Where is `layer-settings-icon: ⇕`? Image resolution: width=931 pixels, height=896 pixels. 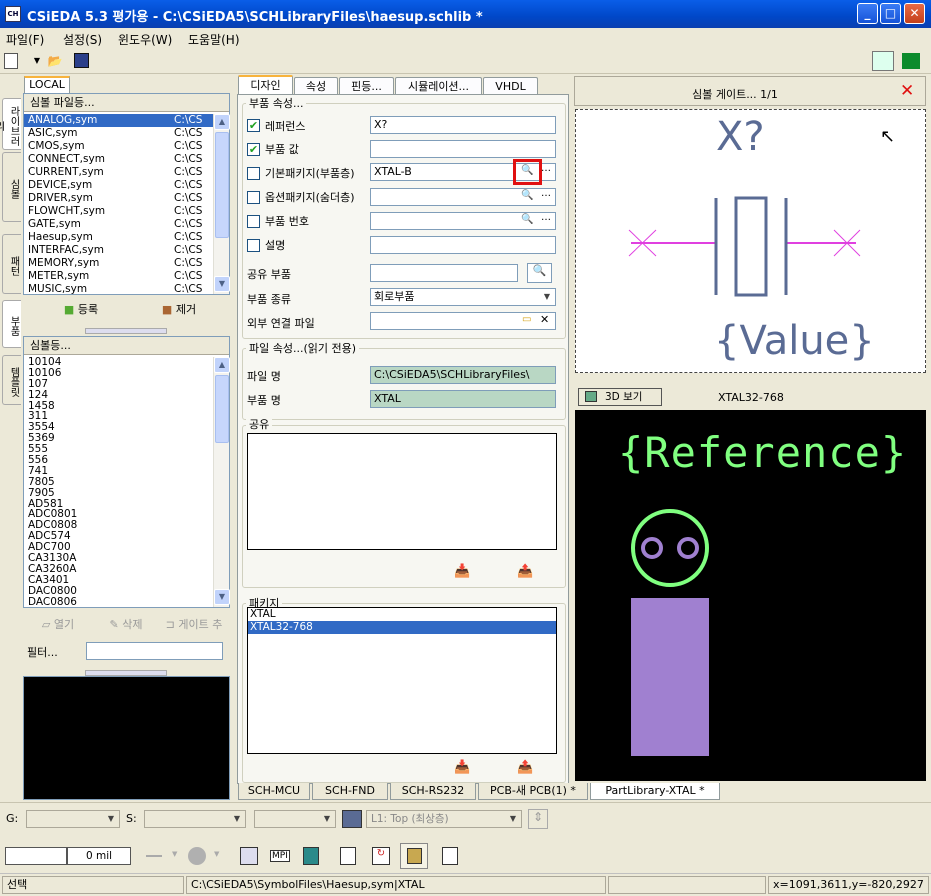 layer-settings-icon: ⇕ is located at coordinates (538, 819).